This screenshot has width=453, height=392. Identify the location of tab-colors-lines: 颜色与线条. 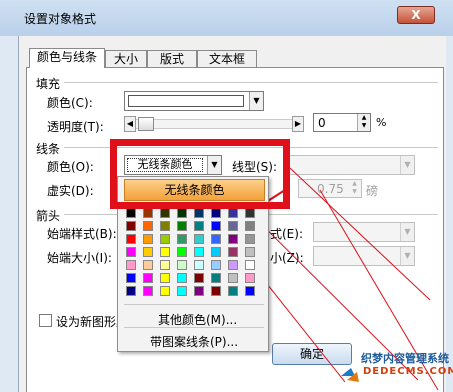
(67, 58).